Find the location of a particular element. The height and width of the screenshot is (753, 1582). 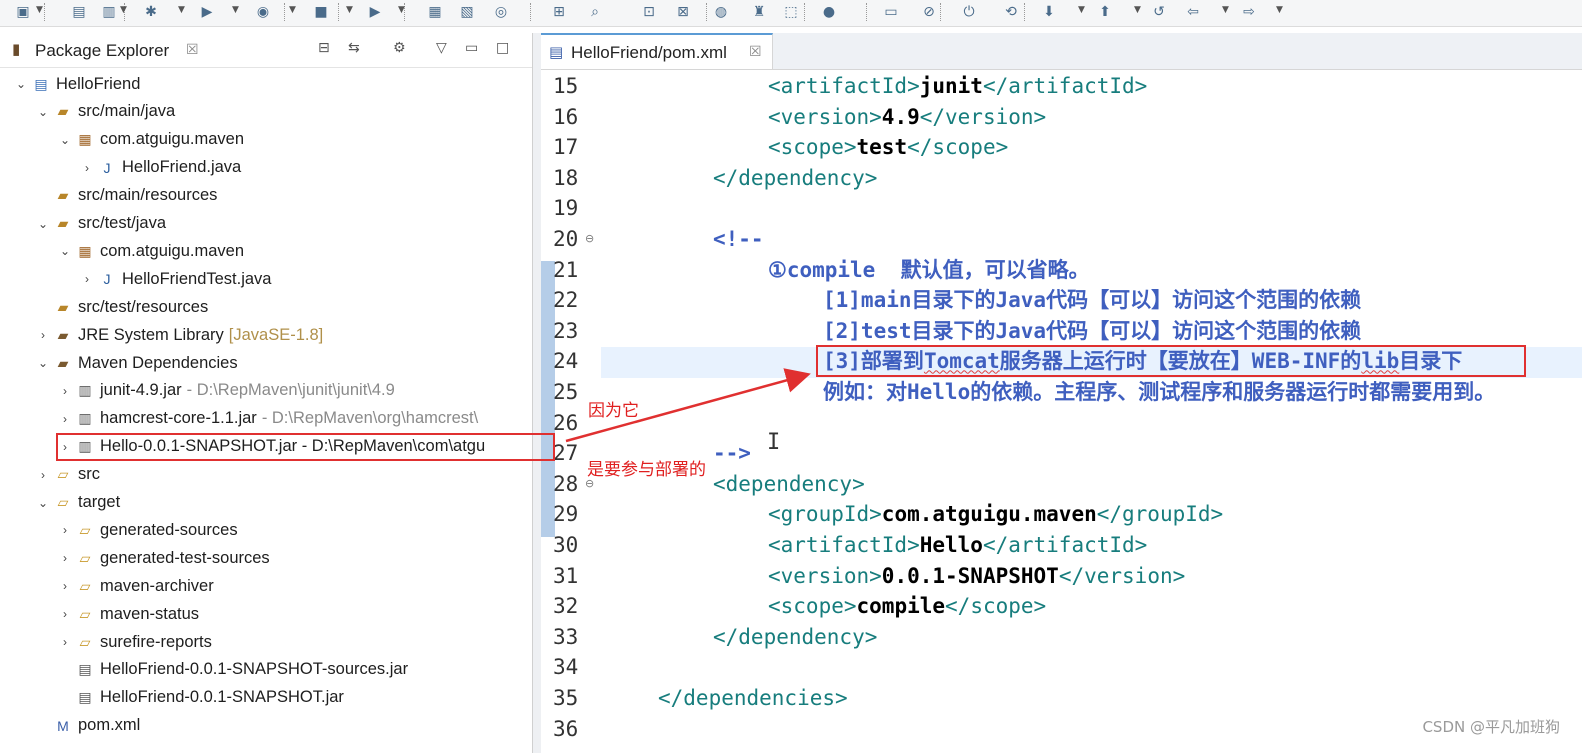

external-tools-icon: ▶ is located at coordinates (375, 12).